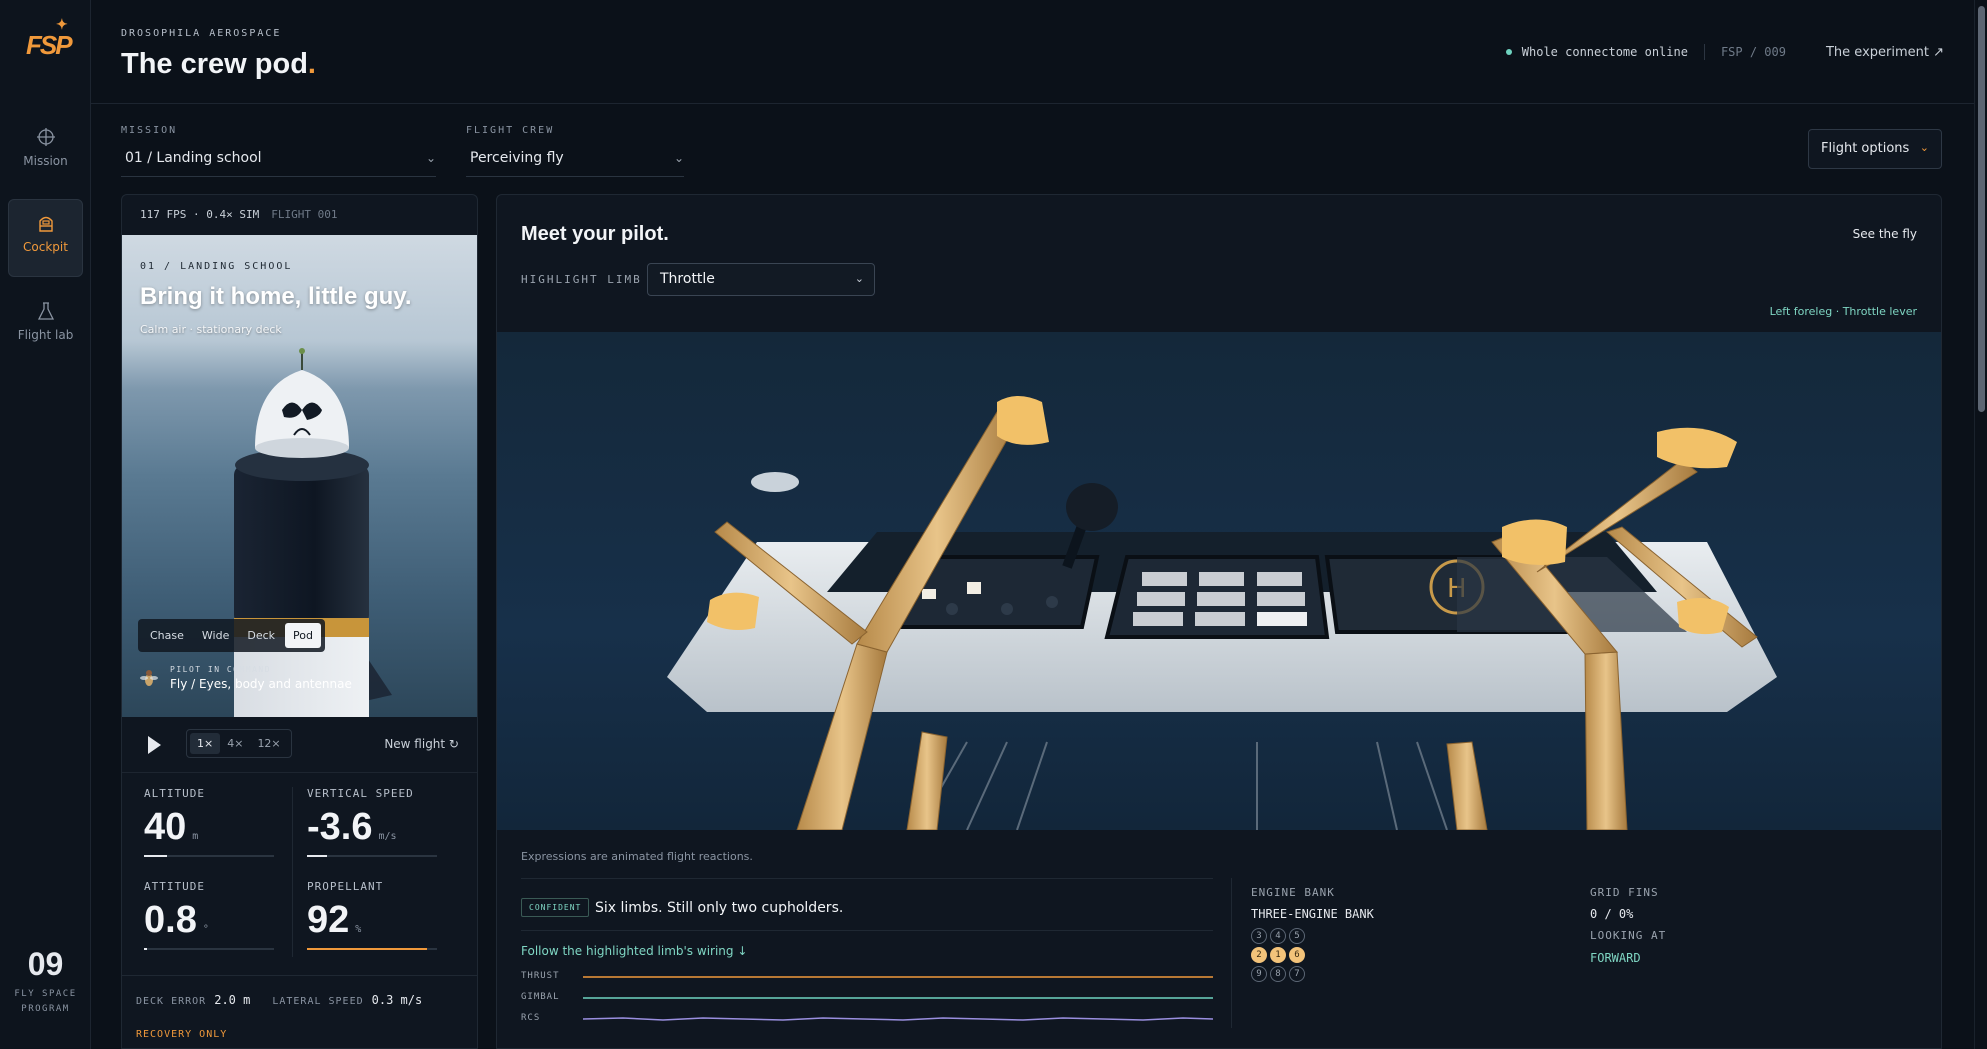 This screenshot has height=1049, width=1987. What do you see at coordinates (149, 130) in the screenshot?
I see `mission-label: MISSION` at bounding box center [149, 130].